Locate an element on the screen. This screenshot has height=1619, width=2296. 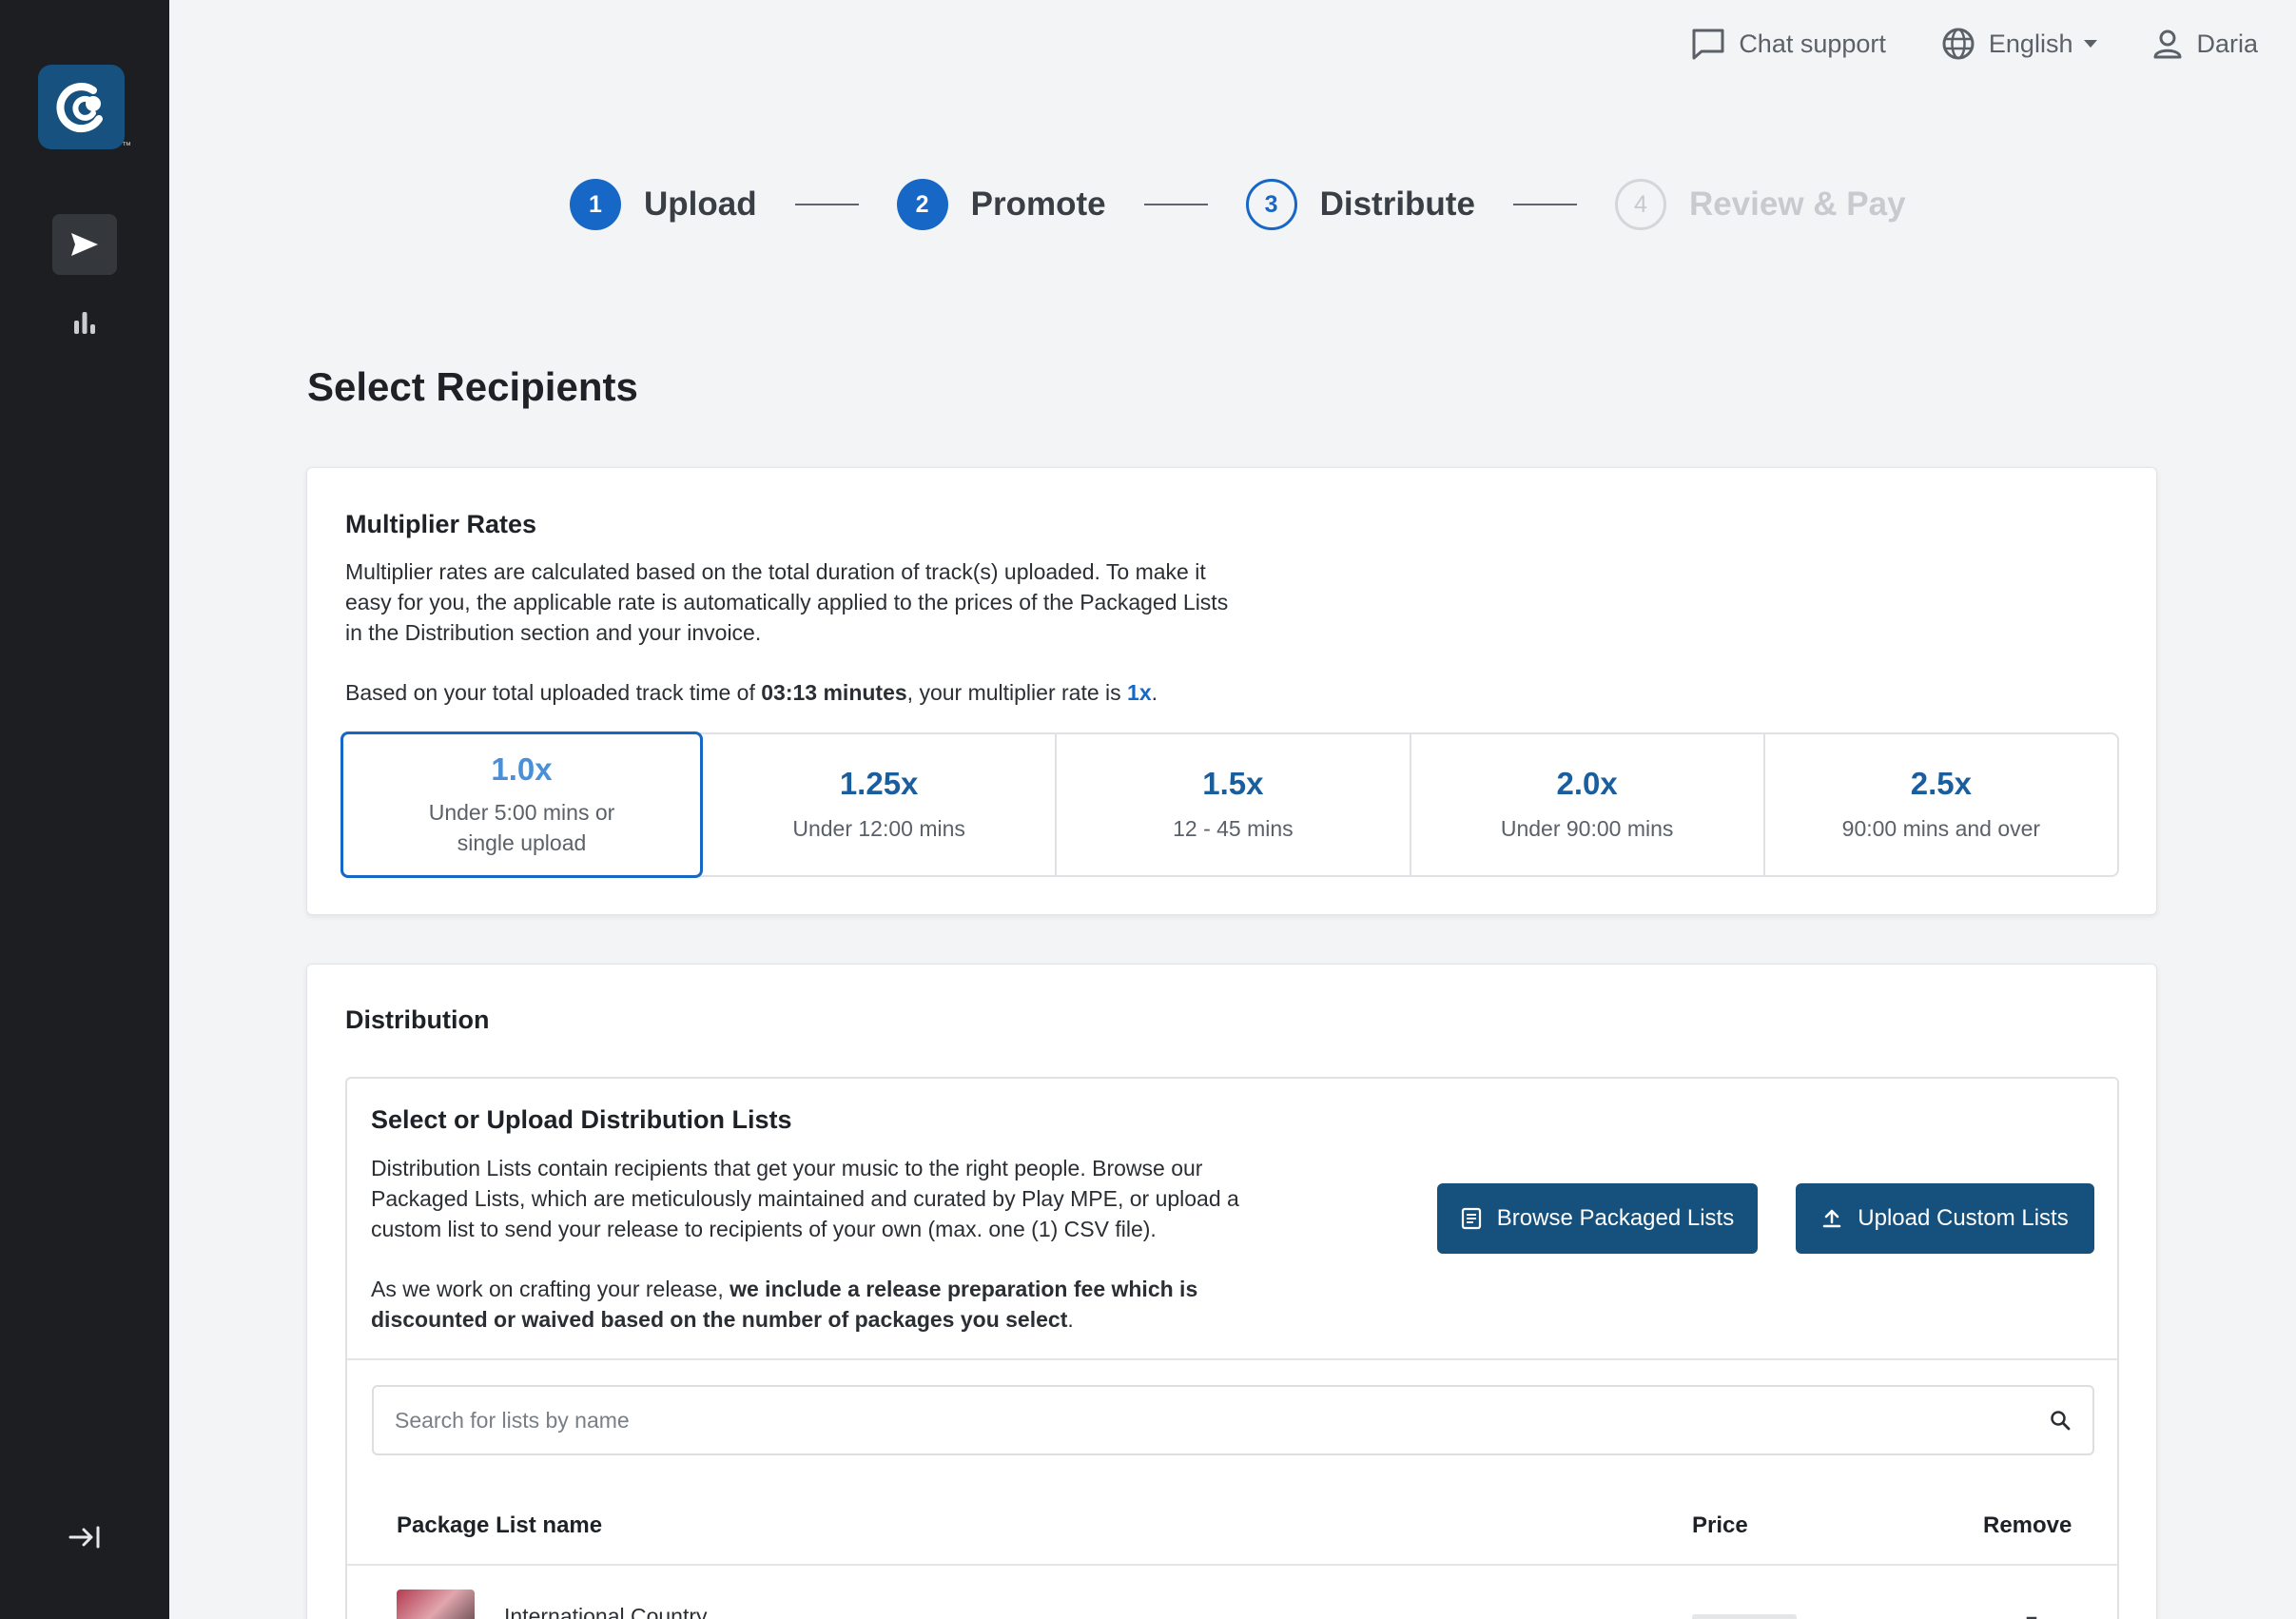
app-logo is located at coordinates (82, 107).